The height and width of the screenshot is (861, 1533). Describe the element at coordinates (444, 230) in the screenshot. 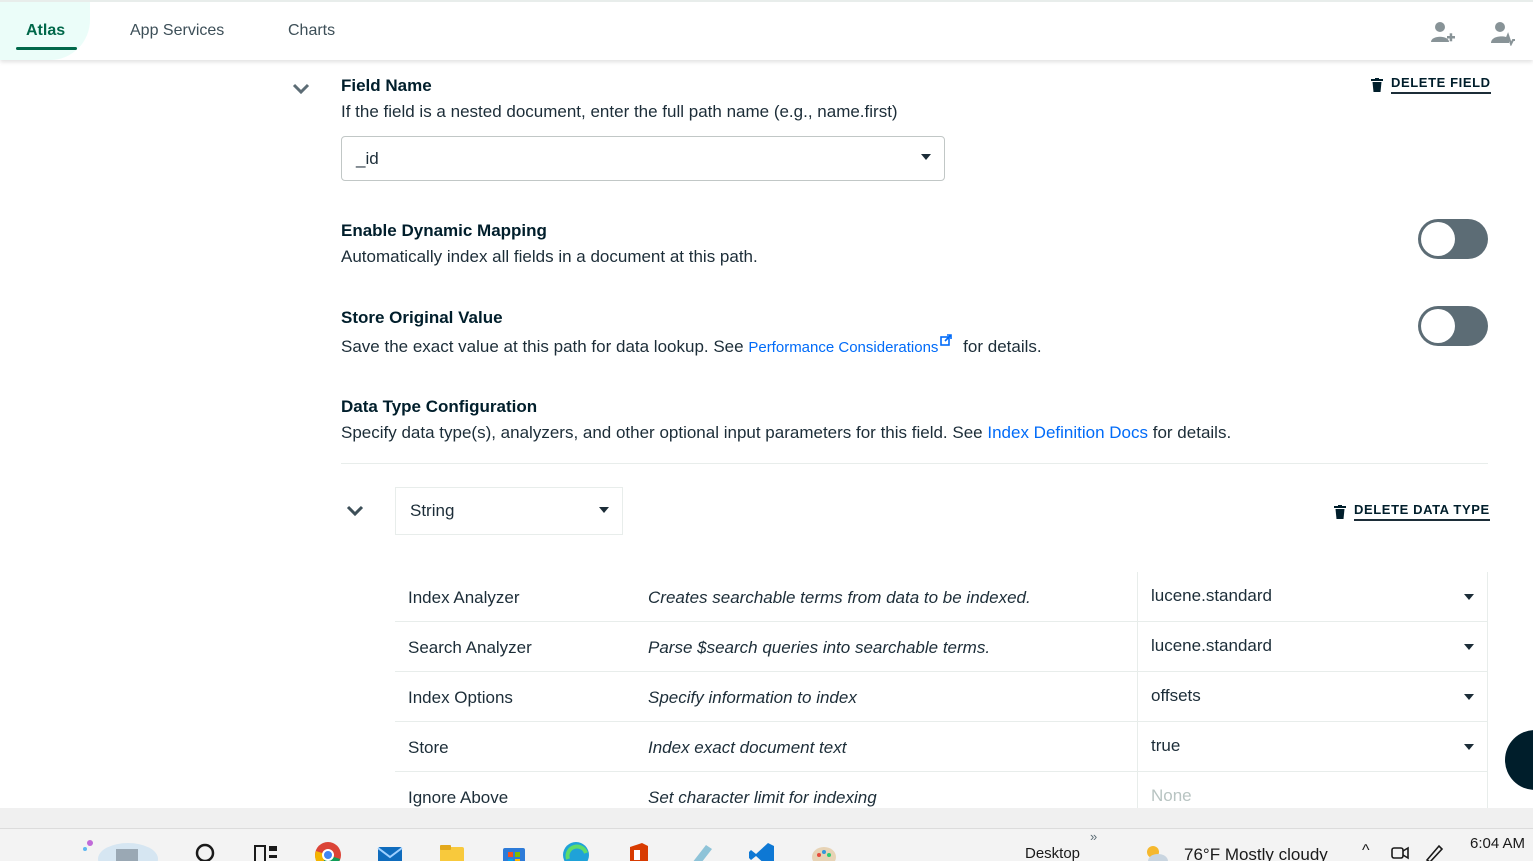

I see `dynamic-mapping-title: Enable Dynamic Mapping` at that location.